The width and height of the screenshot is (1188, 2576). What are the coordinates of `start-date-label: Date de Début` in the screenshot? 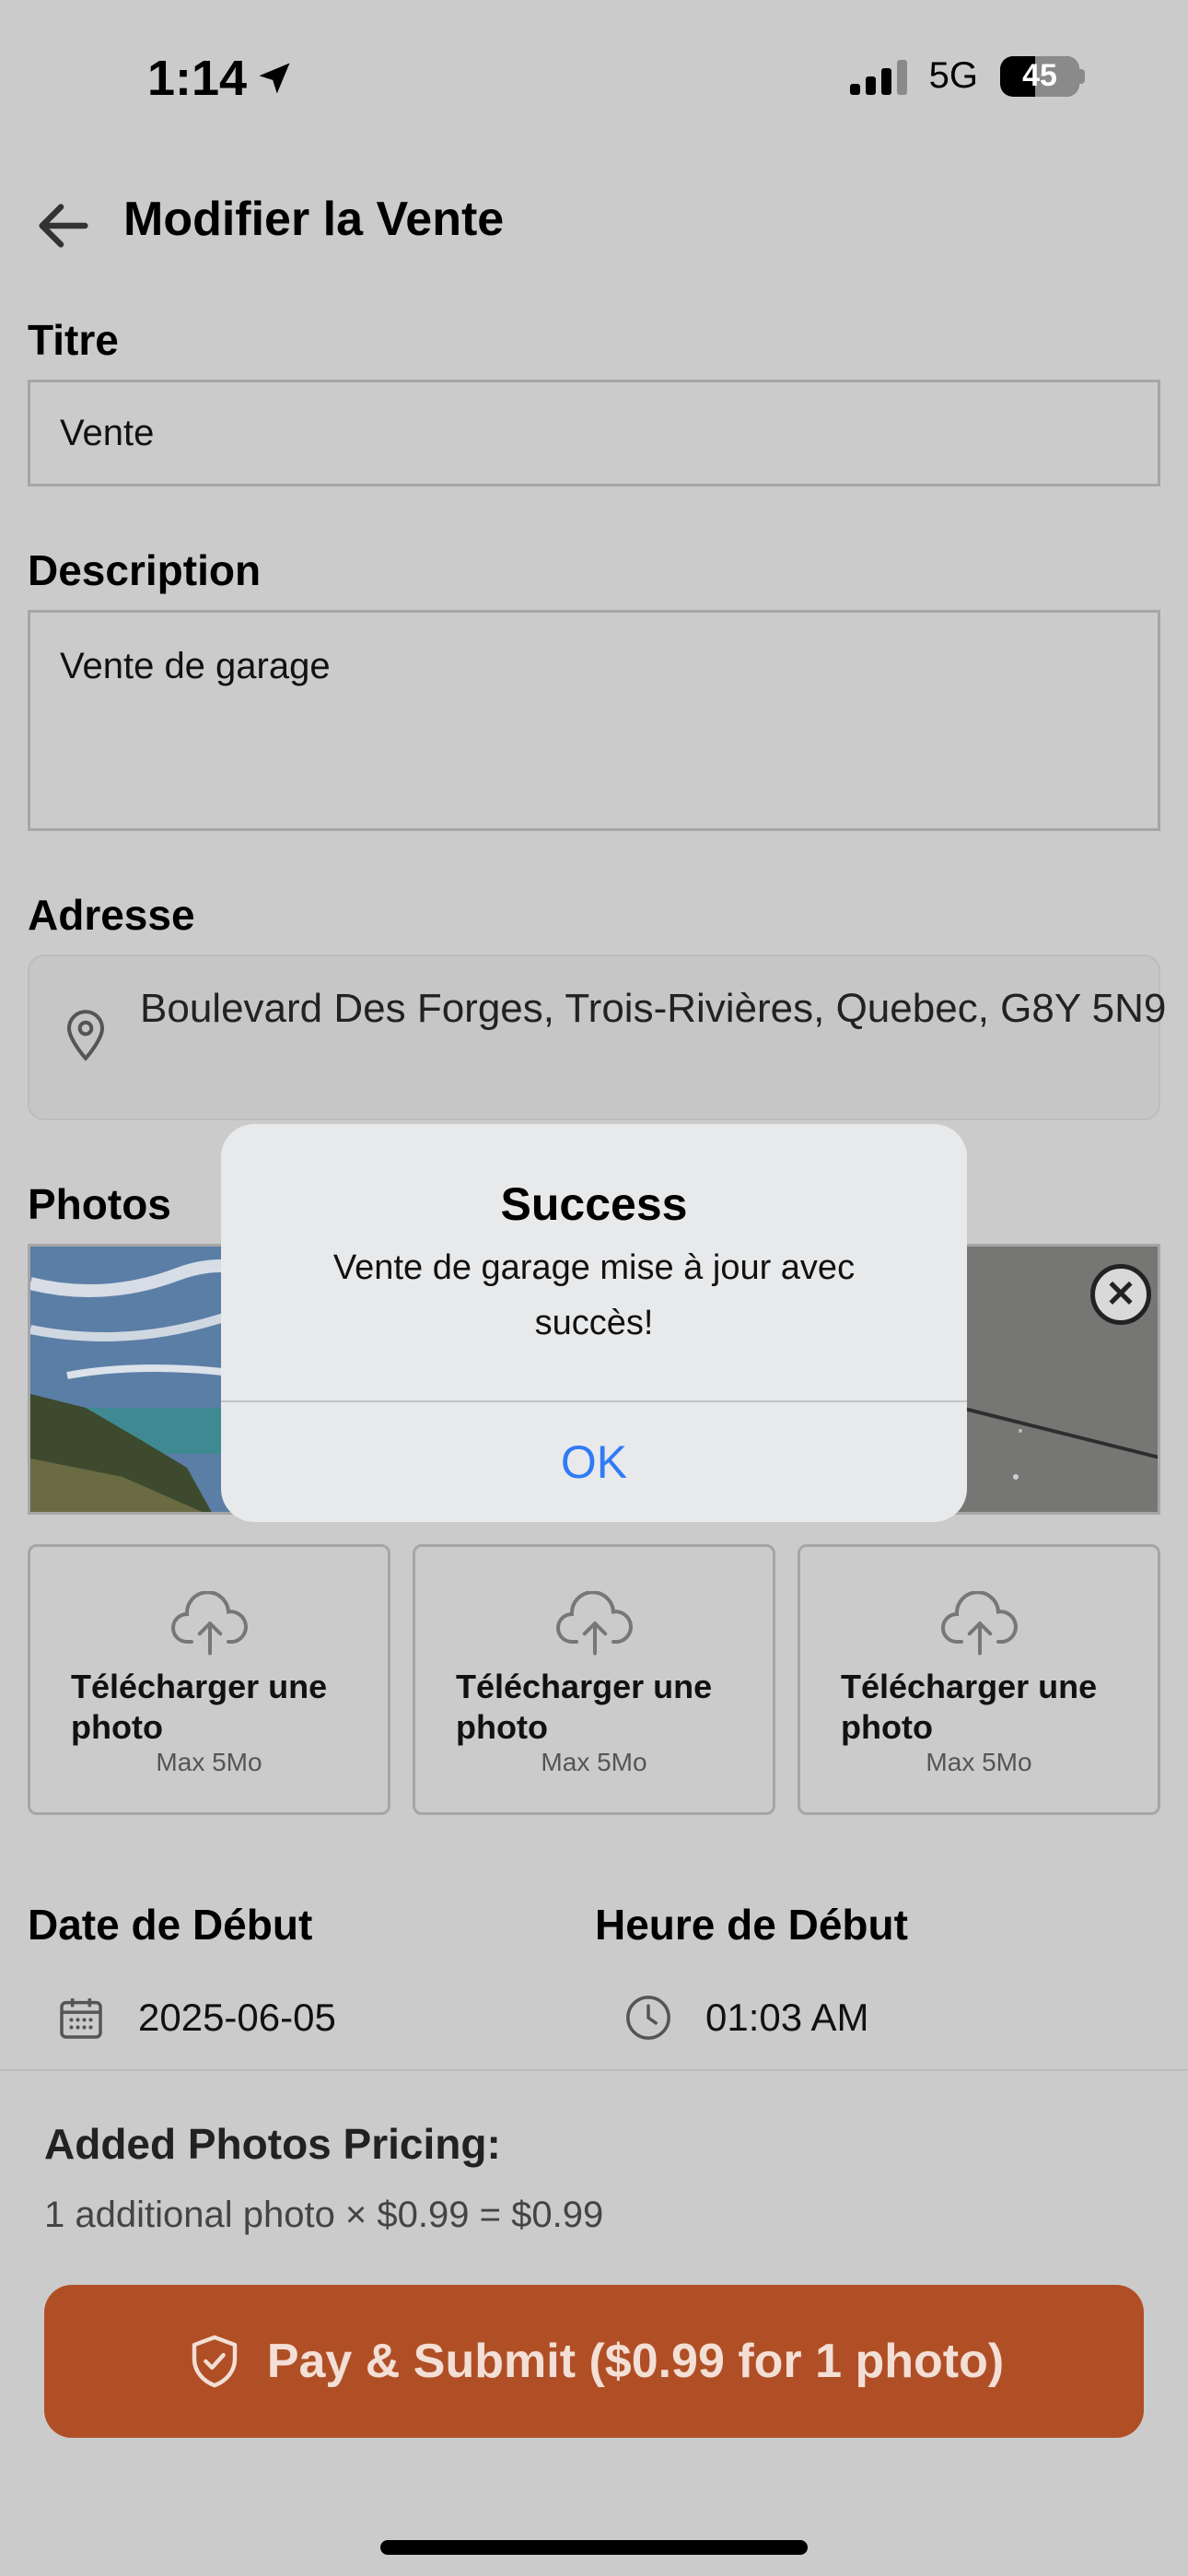 It's located at (170, 1925).